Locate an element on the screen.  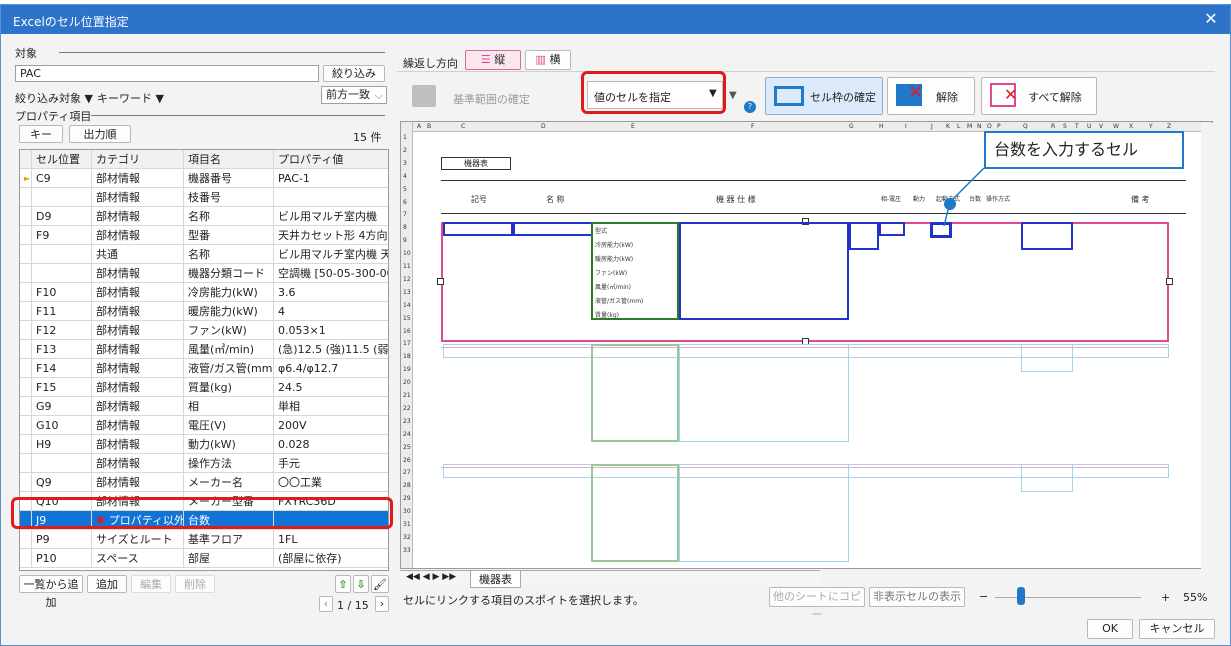
split-arrow-icon: ▼ is located at coordinates (733, 95).